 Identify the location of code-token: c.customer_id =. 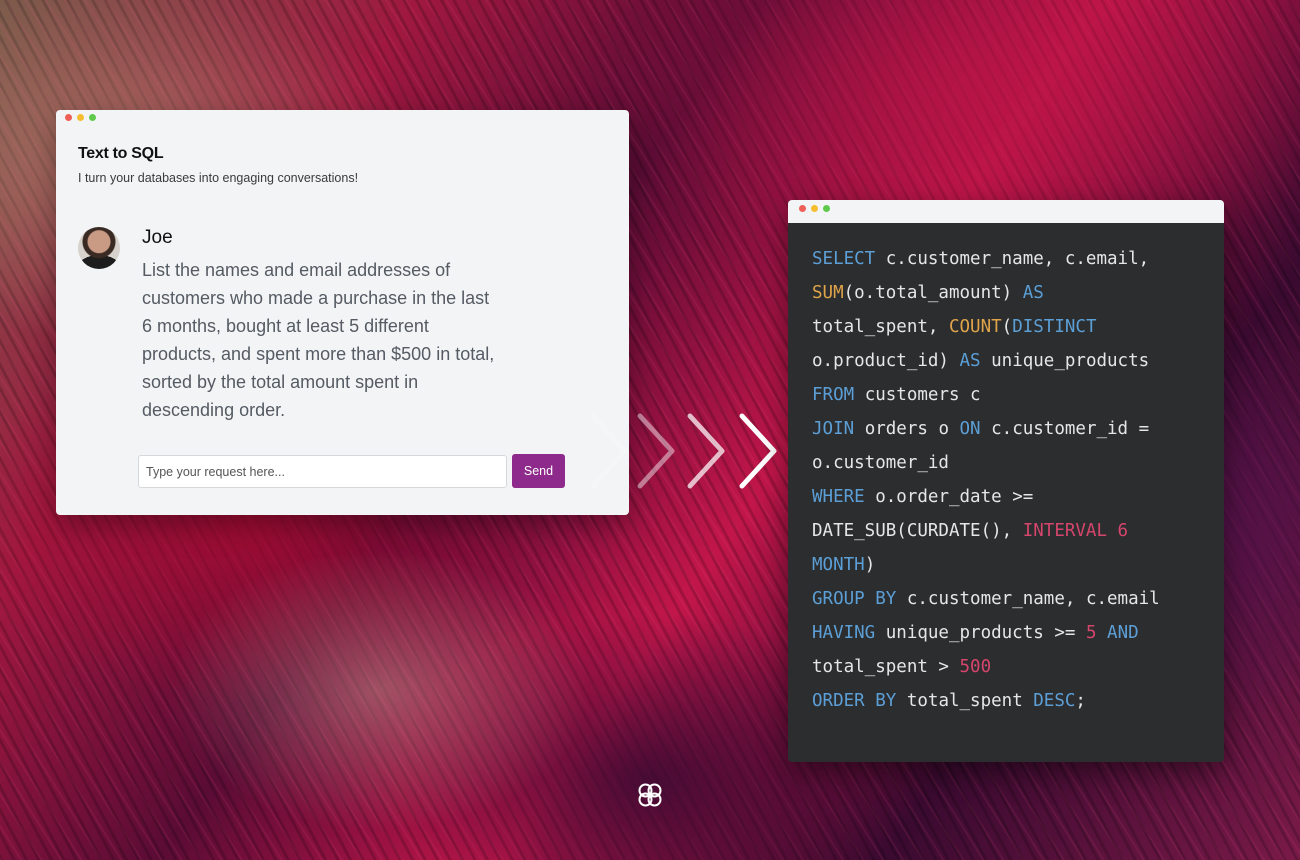
(1065, 429).